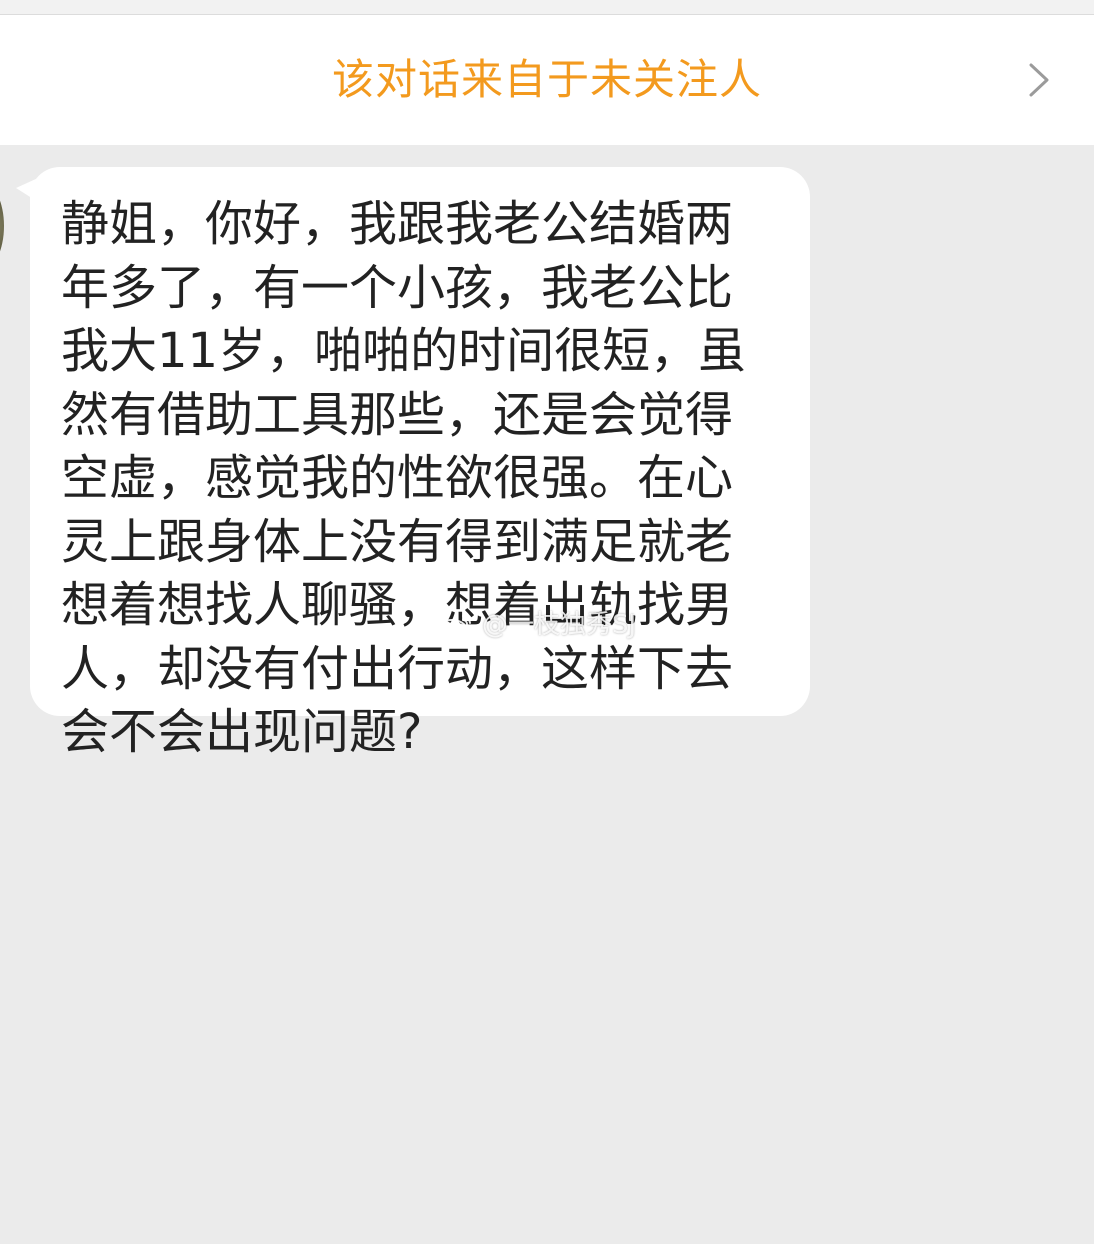 The height and width of the screenshot is (1244, 1094). Describe the element at coordinates (2, 226) in the screenshot. I see `sender-avatar` at that location.